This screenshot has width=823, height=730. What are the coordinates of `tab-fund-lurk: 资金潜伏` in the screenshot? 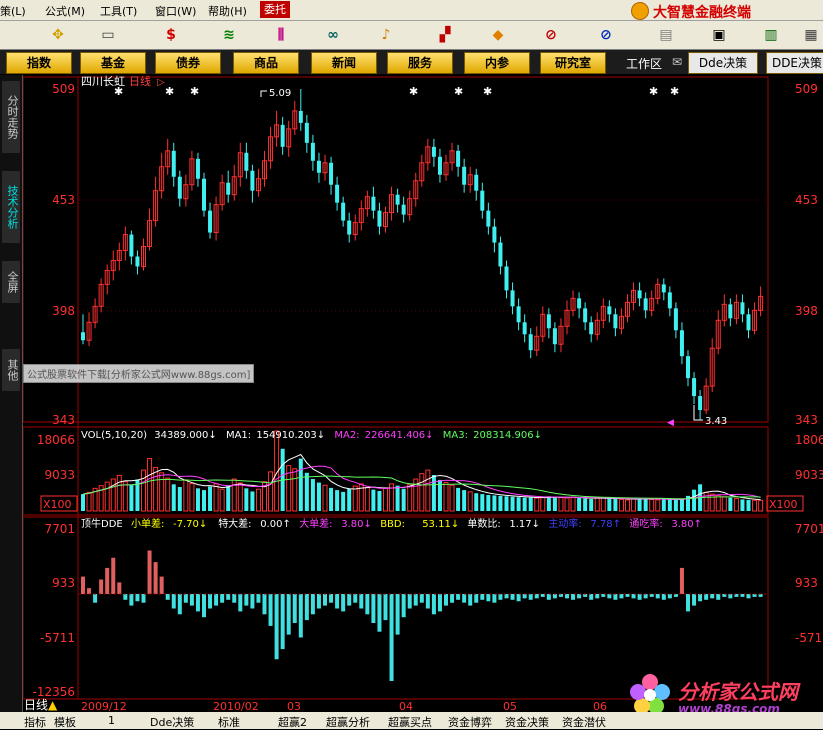 It's located at (584, 722).